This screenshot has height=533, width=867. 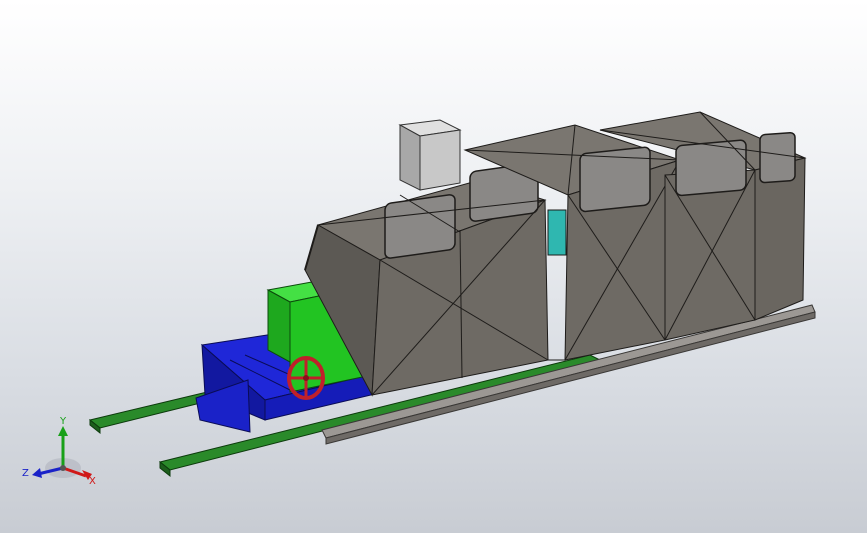 What do you see at coordinates (557, 232) in the screenshot?
I see `teal-panel` at bounding box center [557, 232].